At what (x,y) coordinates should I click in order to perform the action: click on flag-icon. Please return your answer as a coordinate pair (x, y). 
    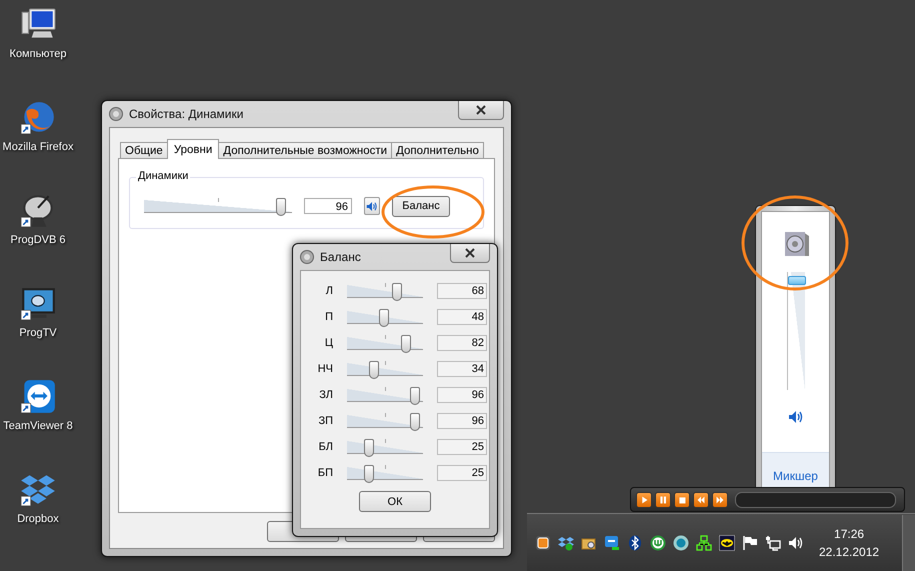
    Looking at the image, I should click on (750, 542).